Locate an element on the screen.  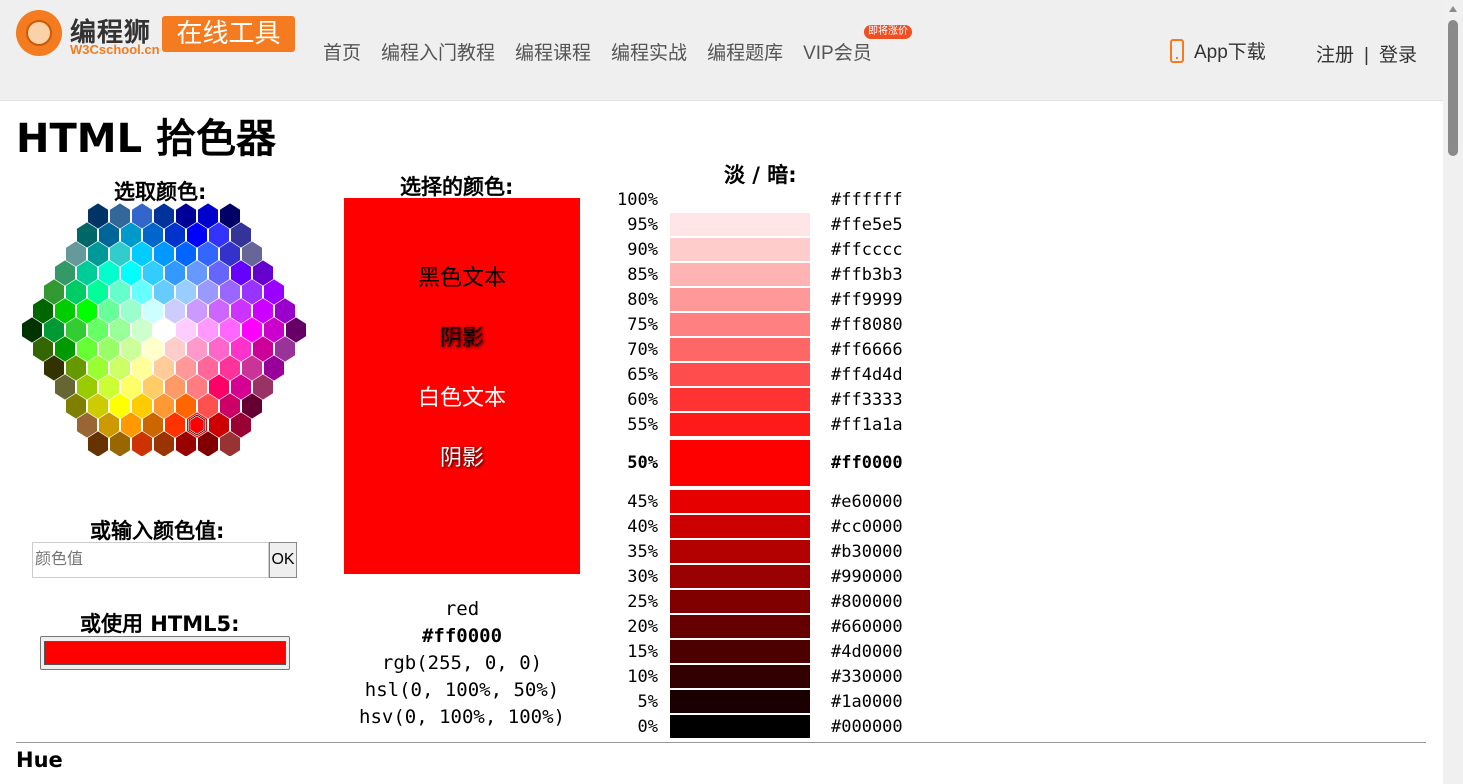
shade-row: 40% #cc0000 is located at coordinates (770, 527).